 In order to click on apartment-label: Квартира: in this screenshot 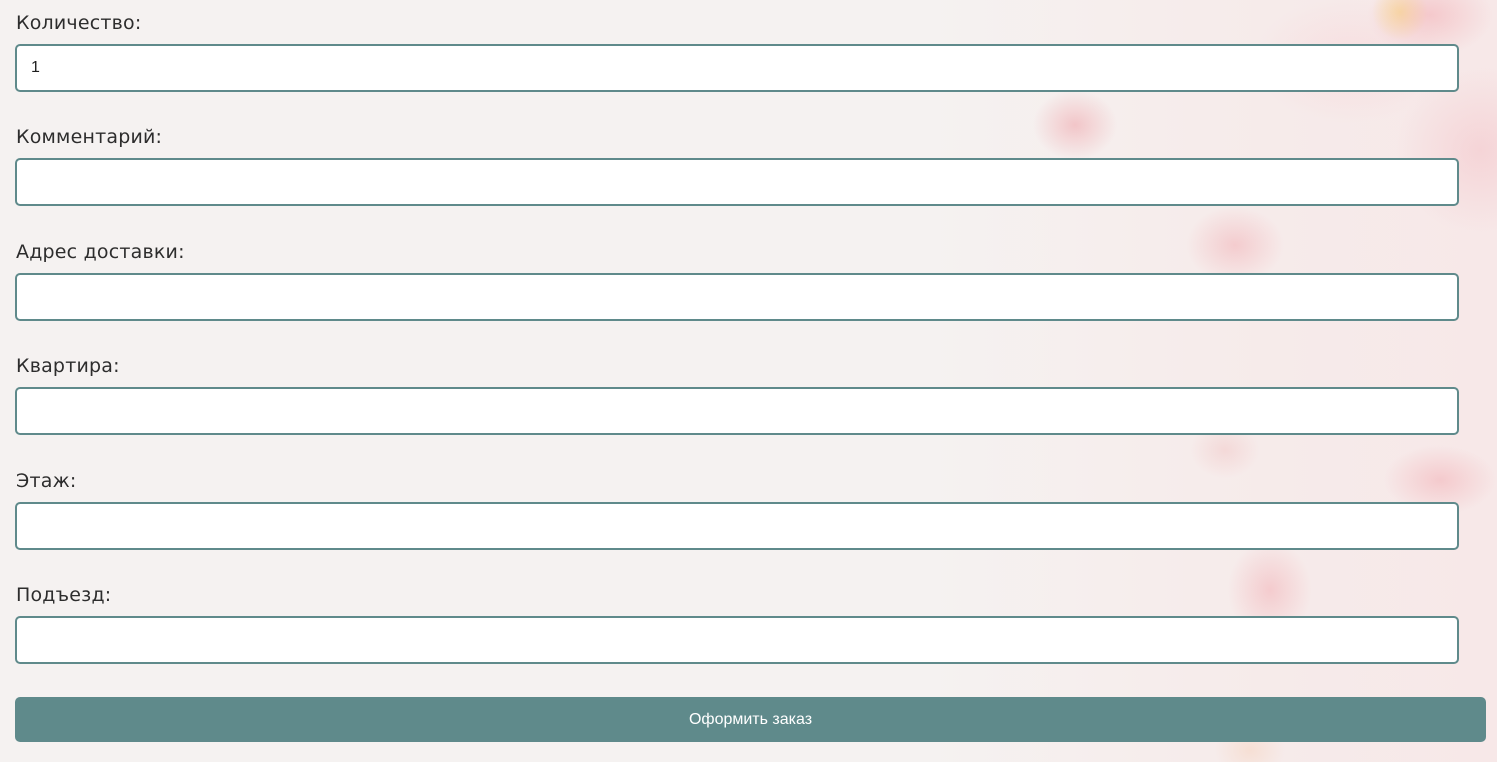, I will do `click(68, 366)`.